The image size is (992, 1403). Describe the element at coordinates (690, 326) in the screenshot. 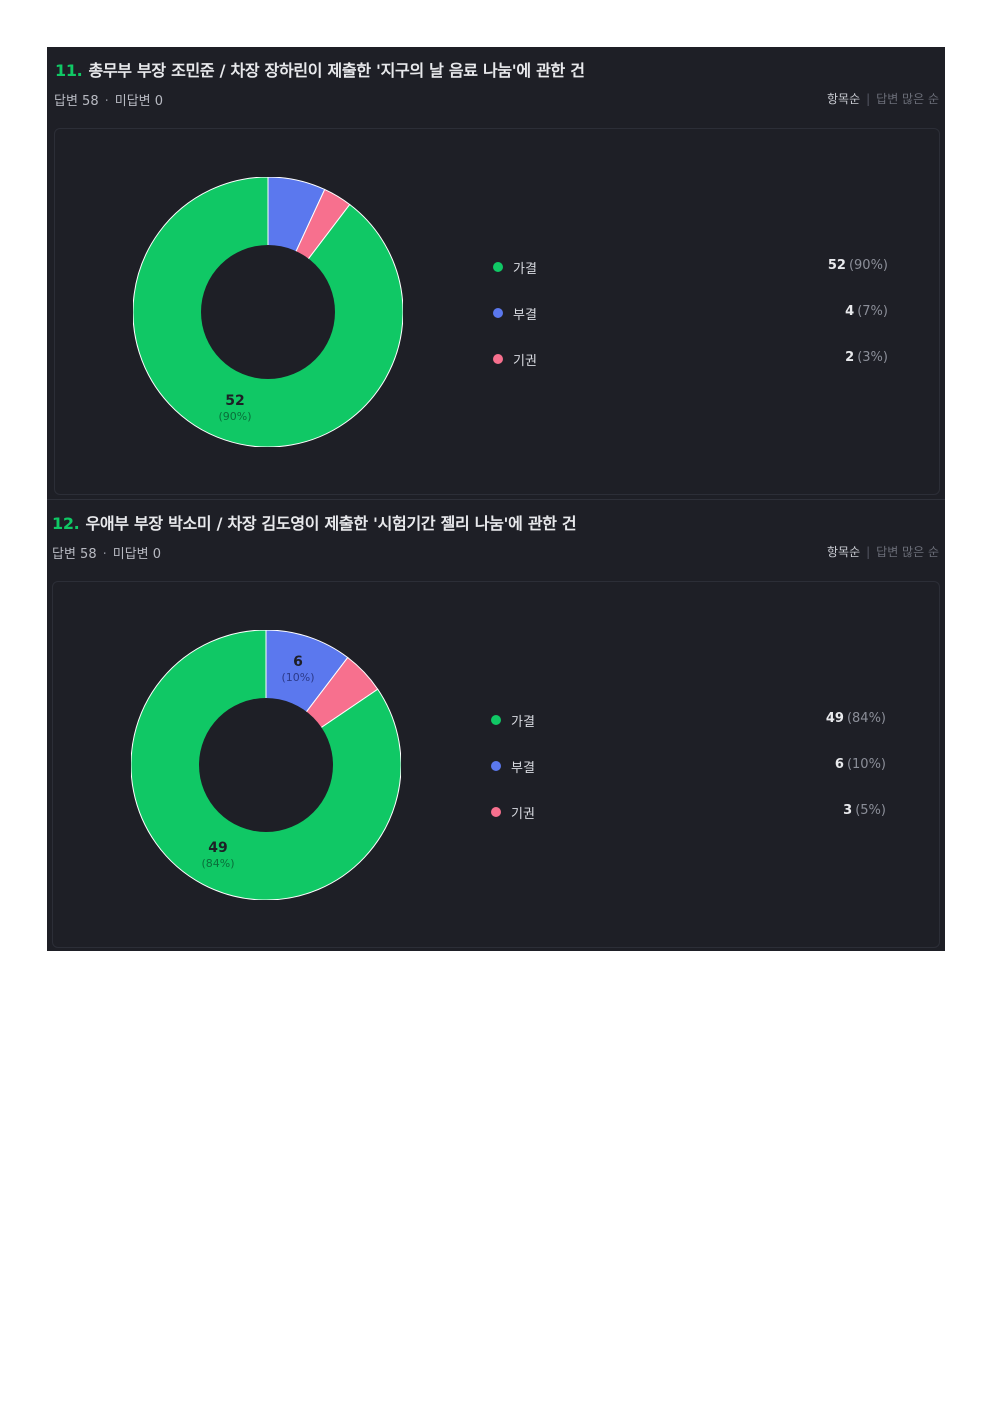

I see `legend: 가결 52 (90%) 부결 4 (7%) 기권 2 (3%)` at that location.